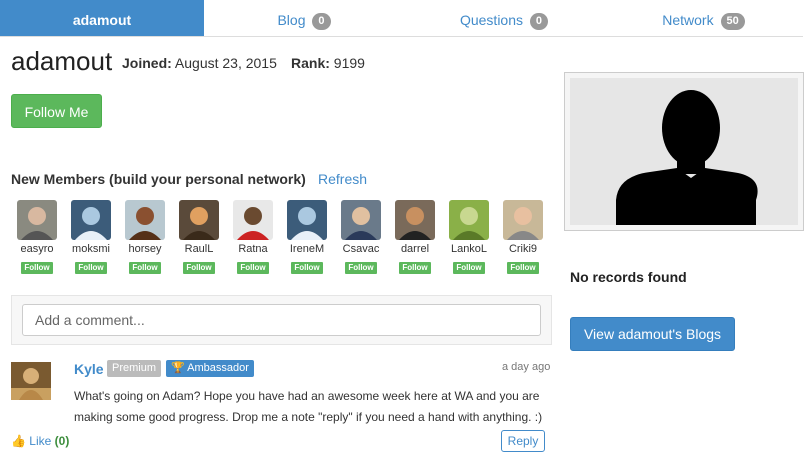 Image resolution: width=810 pixels, height=464 pixels. What do you see at coordinates (253, 249) in the screenshot?
I see `member-name: Ratna` at bounding box center [253, 249].